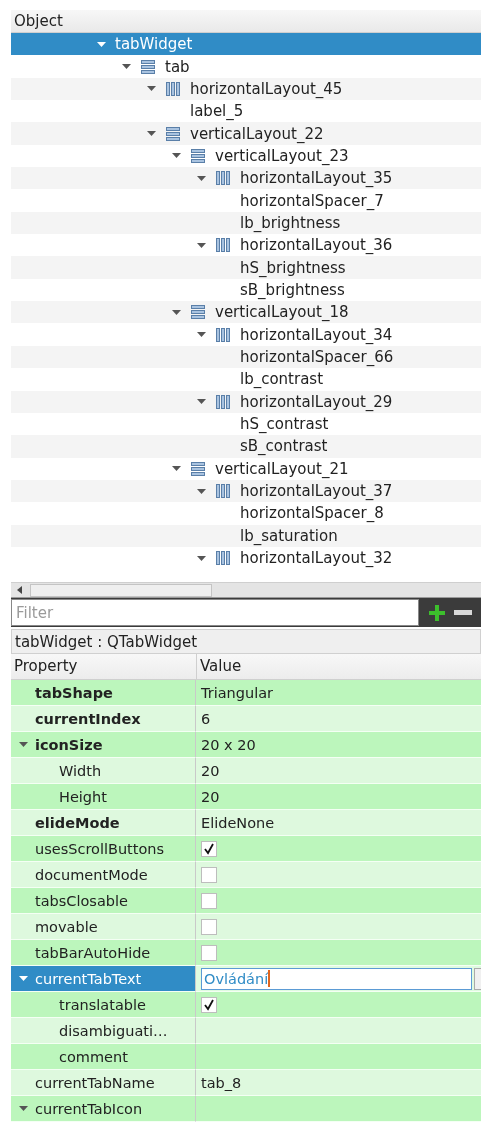  Describe the element at coordinates (246, 44) in the screenshot. I see `tree-item: tabWidget` at that location.